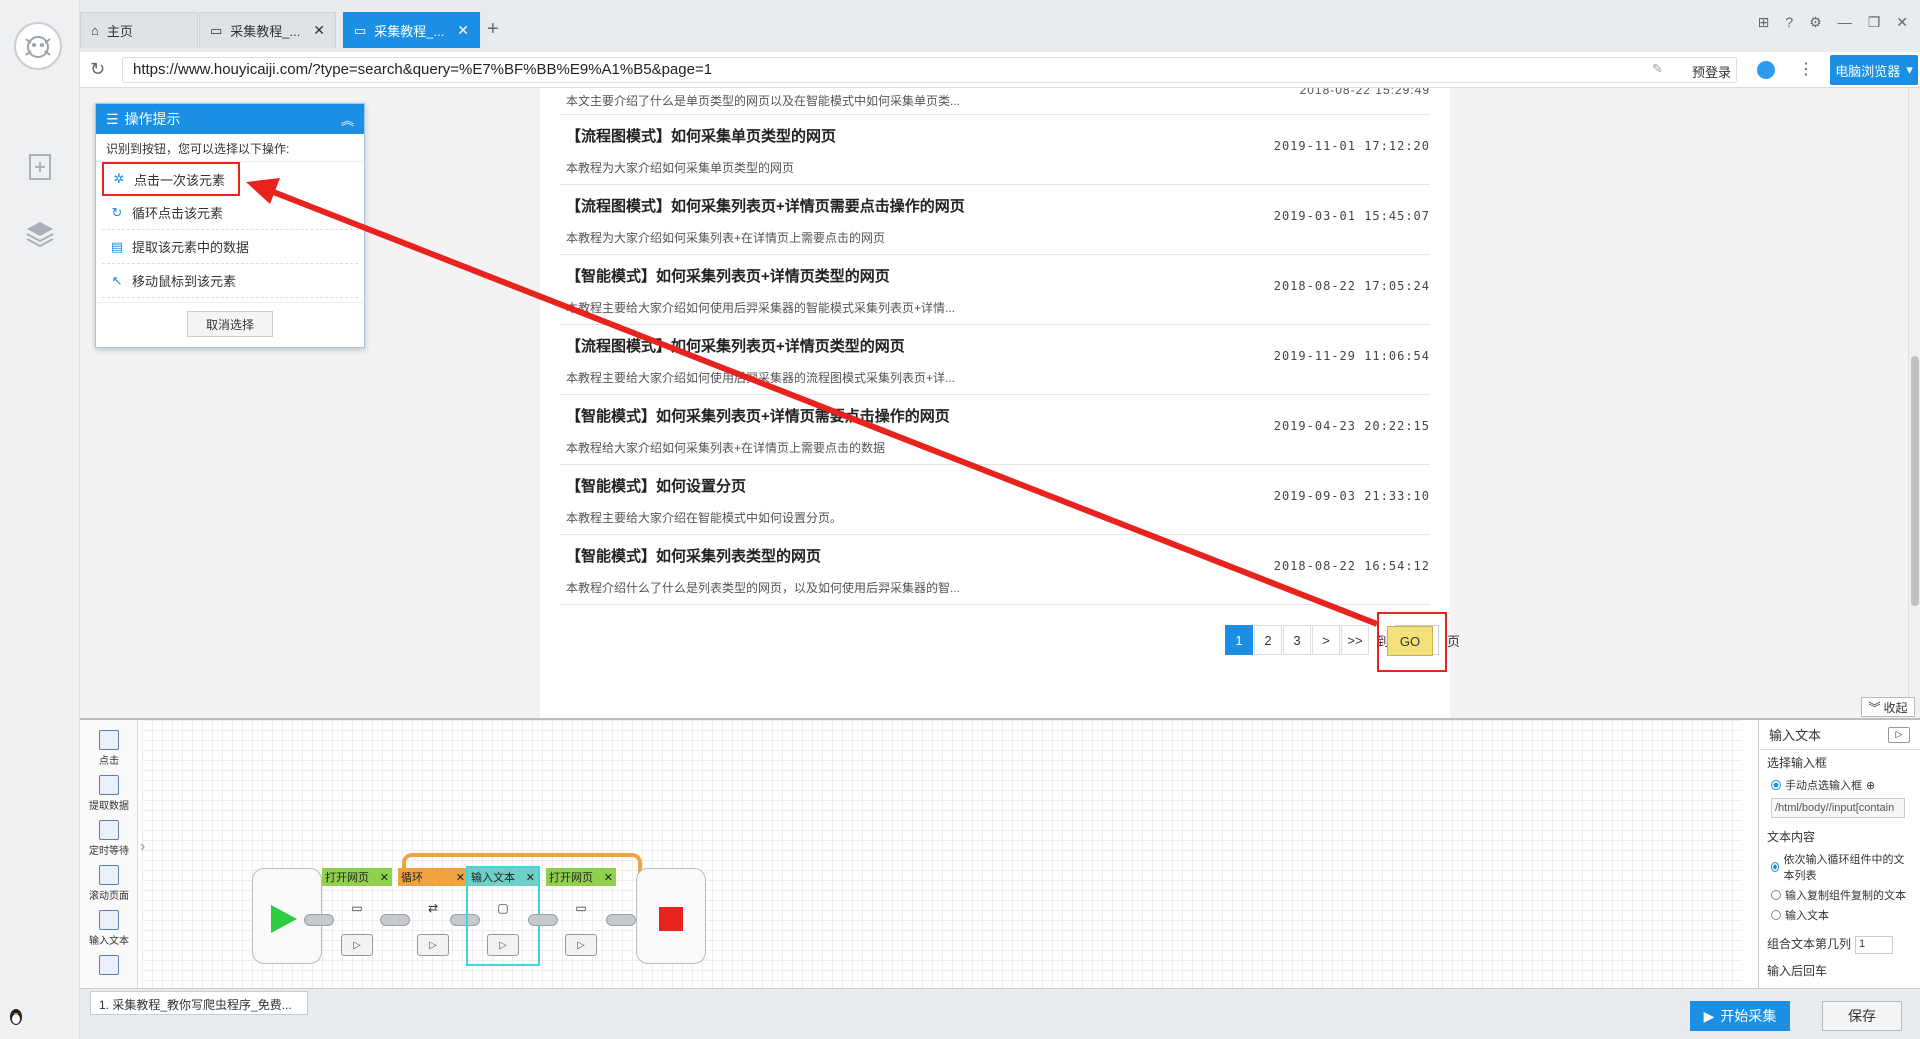 The height and width of the screenshot is (1039, 1920). Describe the element at coordinates (1839, 785) in the screenshot. I see `manual-select-radio: 手动点选输入框 ⊕` at that location.